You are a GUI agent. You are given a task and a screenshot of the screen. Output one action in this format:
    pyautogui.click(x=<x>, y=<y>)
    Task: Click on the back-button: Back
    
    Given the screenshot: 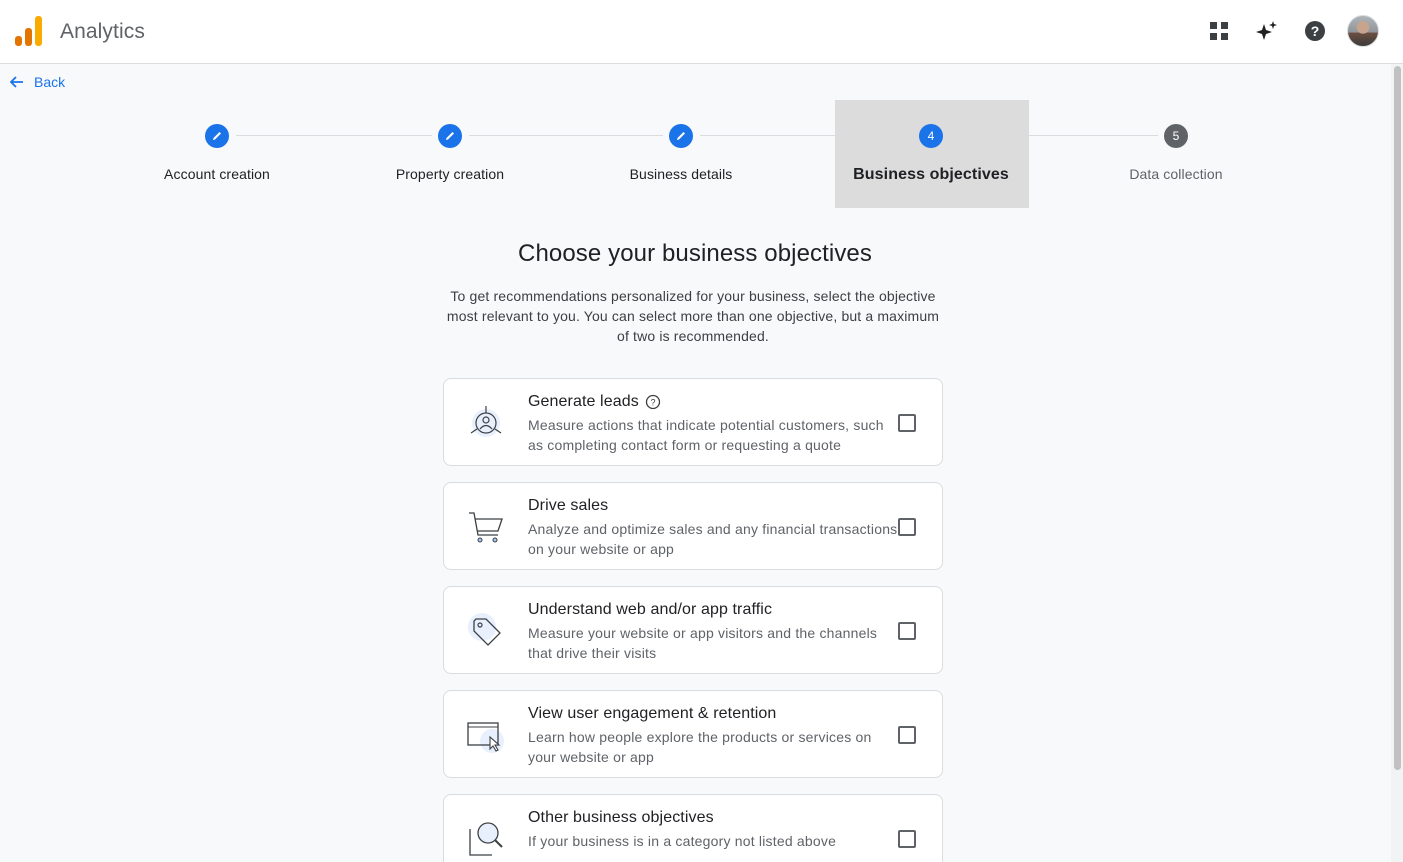 What is the action you would take?
    pyautogui.click(x=37, y=82)
    